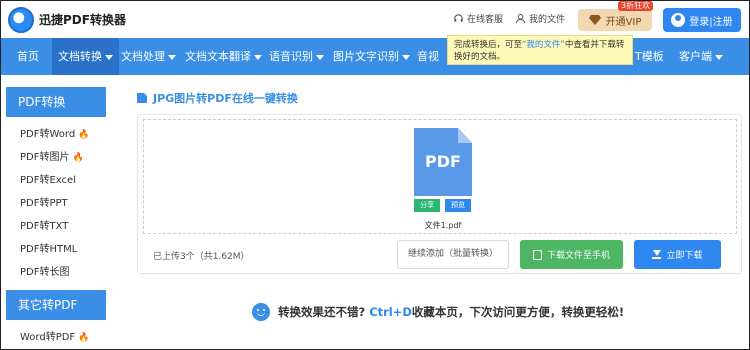 The image size is (750, 350). I want to click on sidebar-item-label: PDF转HTML, so click(49, 249).